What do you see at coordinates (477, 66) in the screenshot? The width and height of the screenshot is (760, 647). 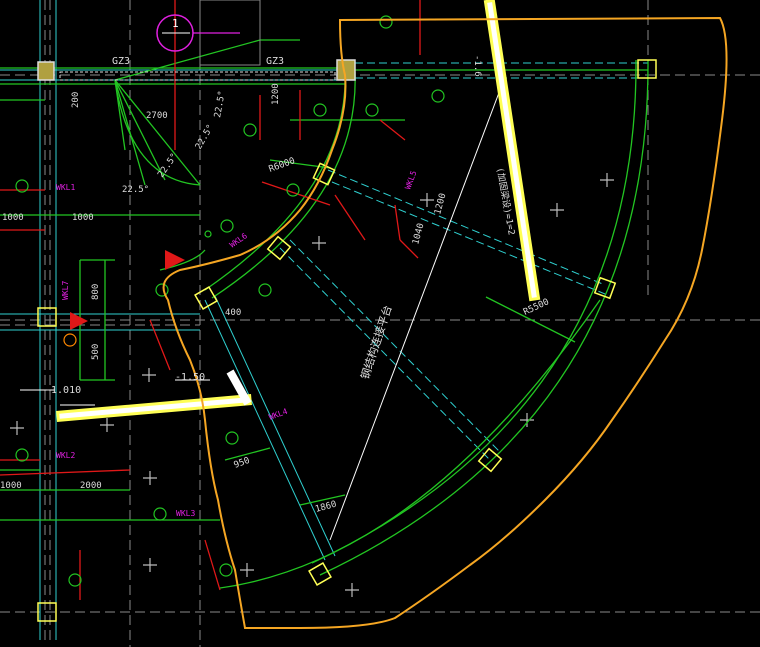 I see `label-level-arc: -1.6` at bounding box center [477, 66].